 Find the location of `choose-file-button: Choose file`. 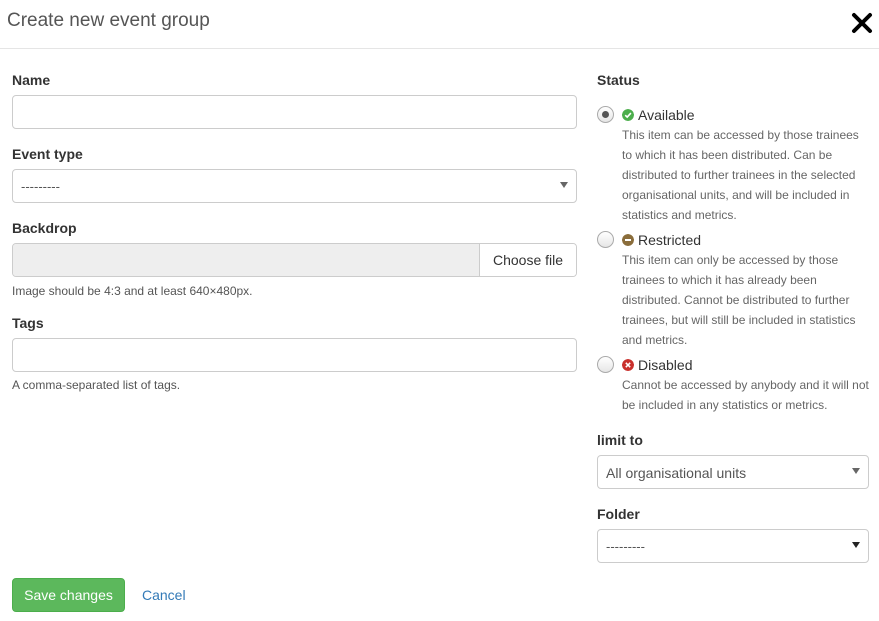

choose-file-button: Choose file is located at coordinates (528, 260).